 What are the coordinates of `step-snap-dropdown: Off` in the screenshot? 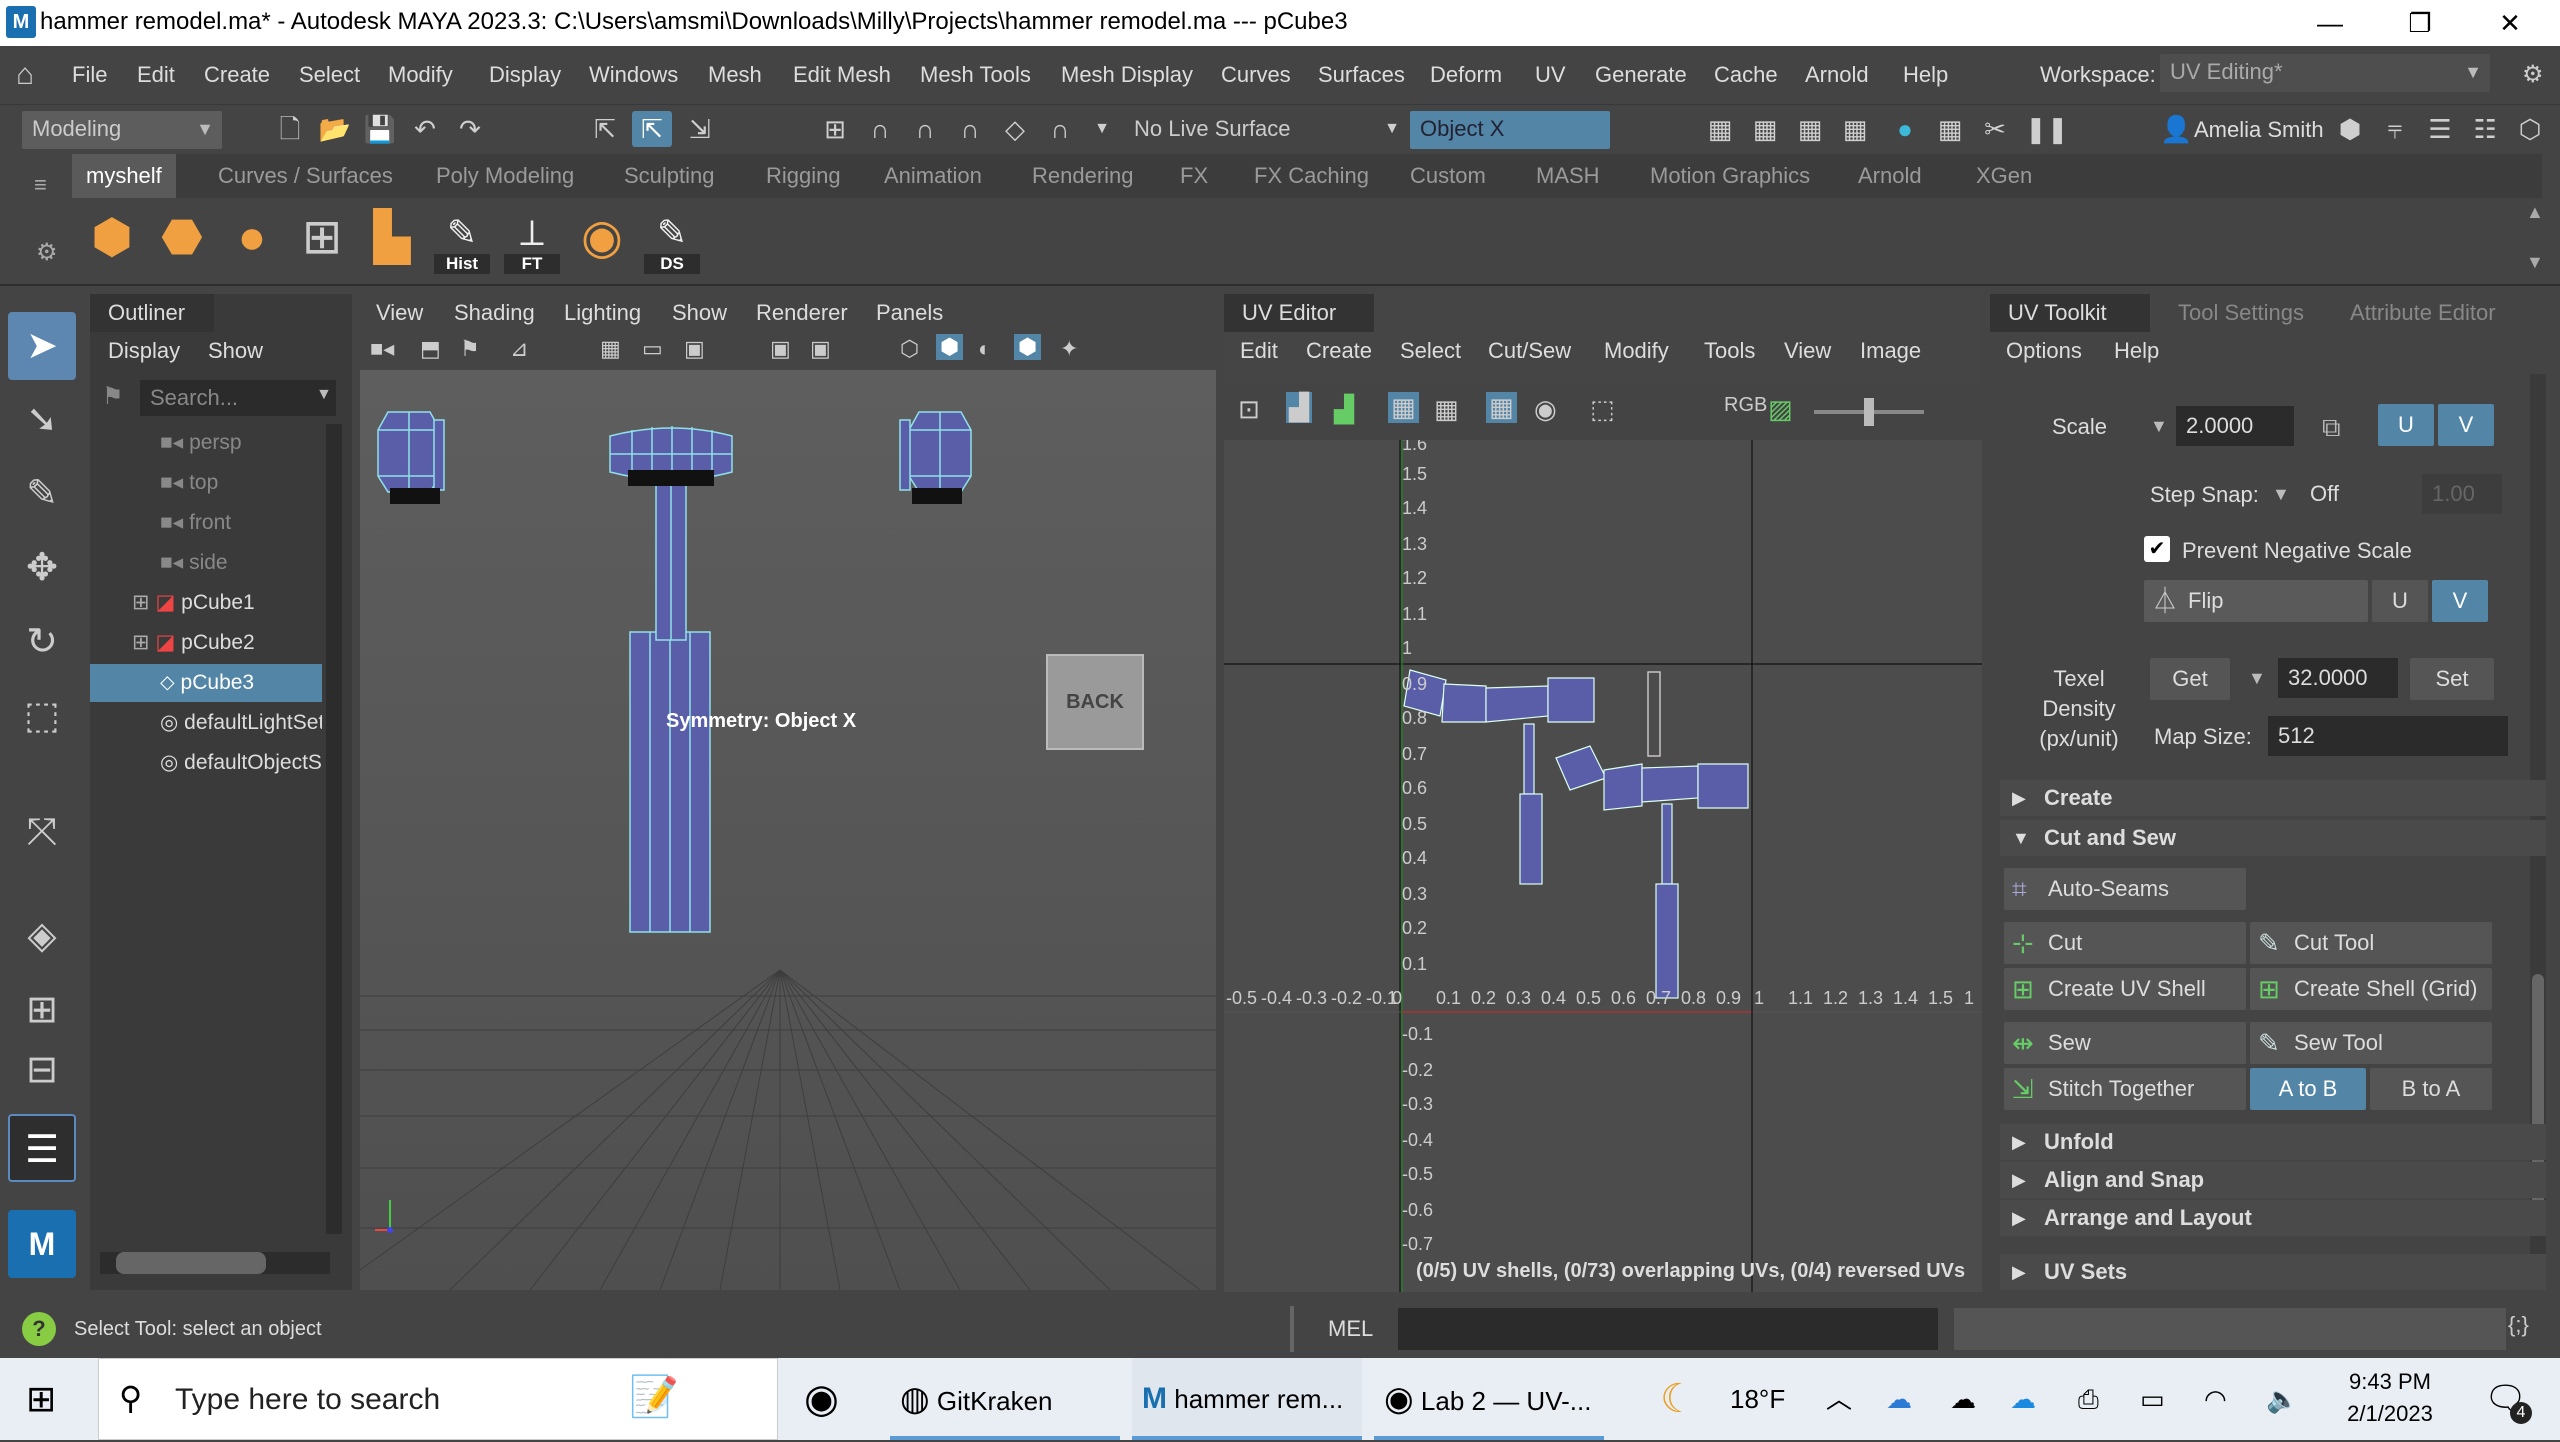 It's located at (2358, 494).